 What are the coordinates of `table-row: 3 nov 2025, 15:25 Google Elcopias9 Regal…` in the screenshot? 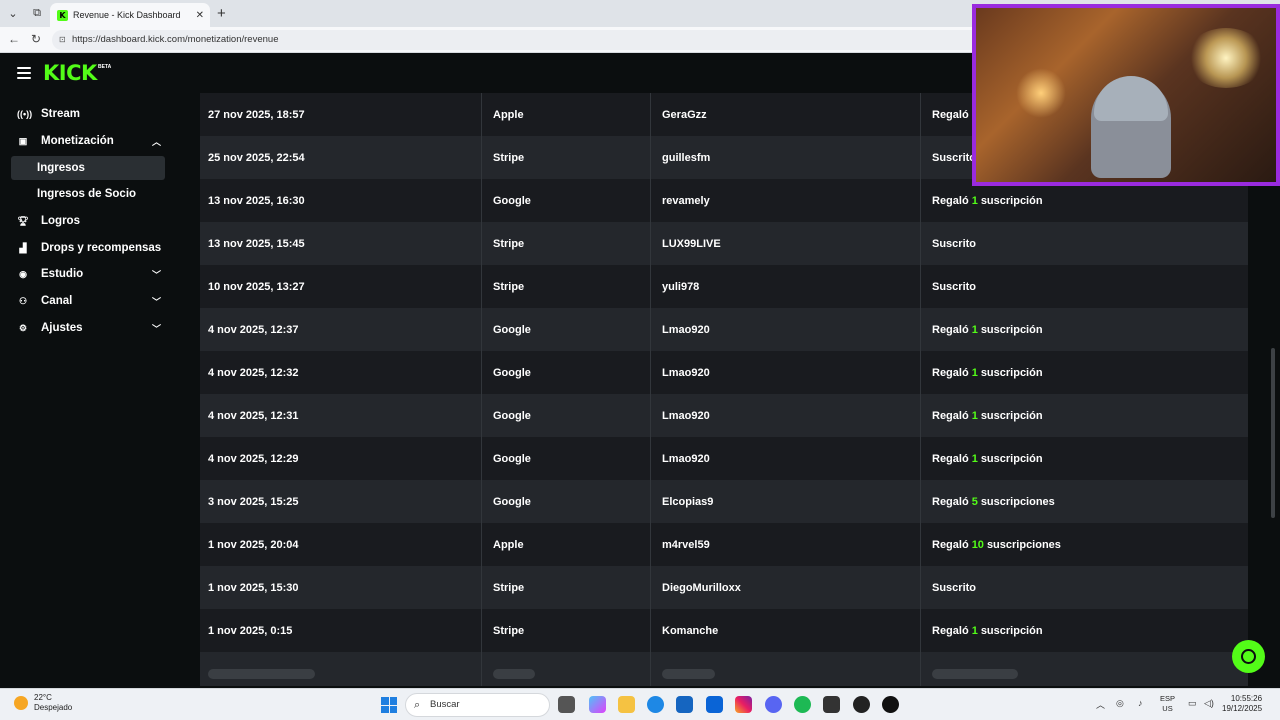 It's located at (724, 501).